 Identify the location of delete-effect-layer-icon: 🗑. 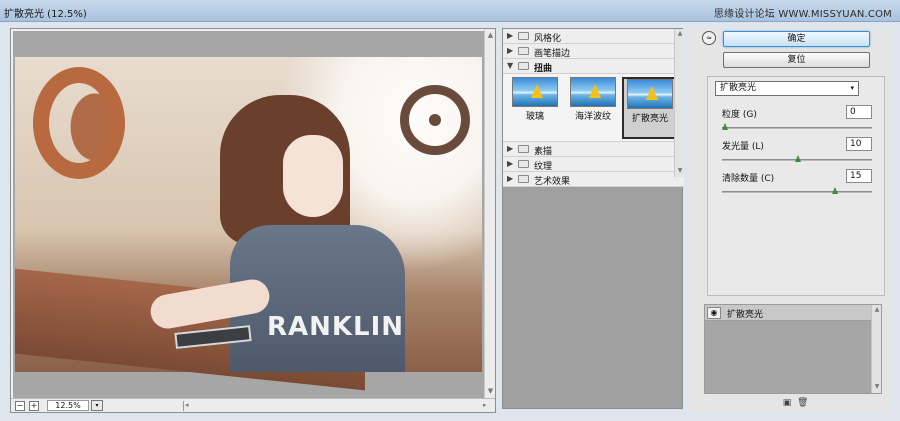
(802, 403).